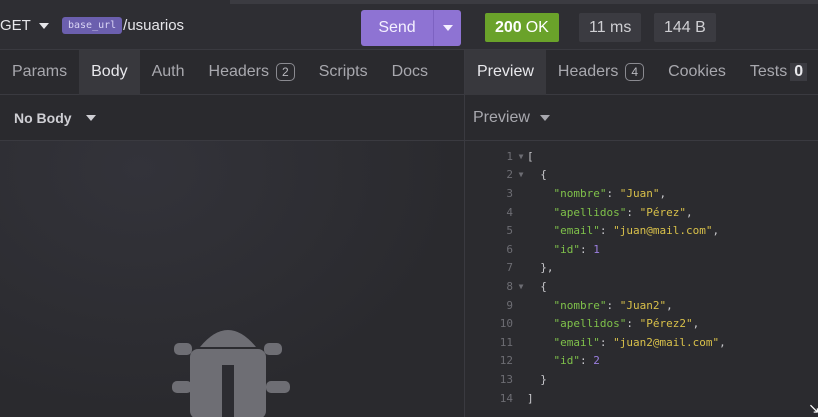 The image size is (818, 417). Describe the element at coordinates (613, 305) in the screenshot. I see `code-text: "nombre": "Juan2",` at that location.